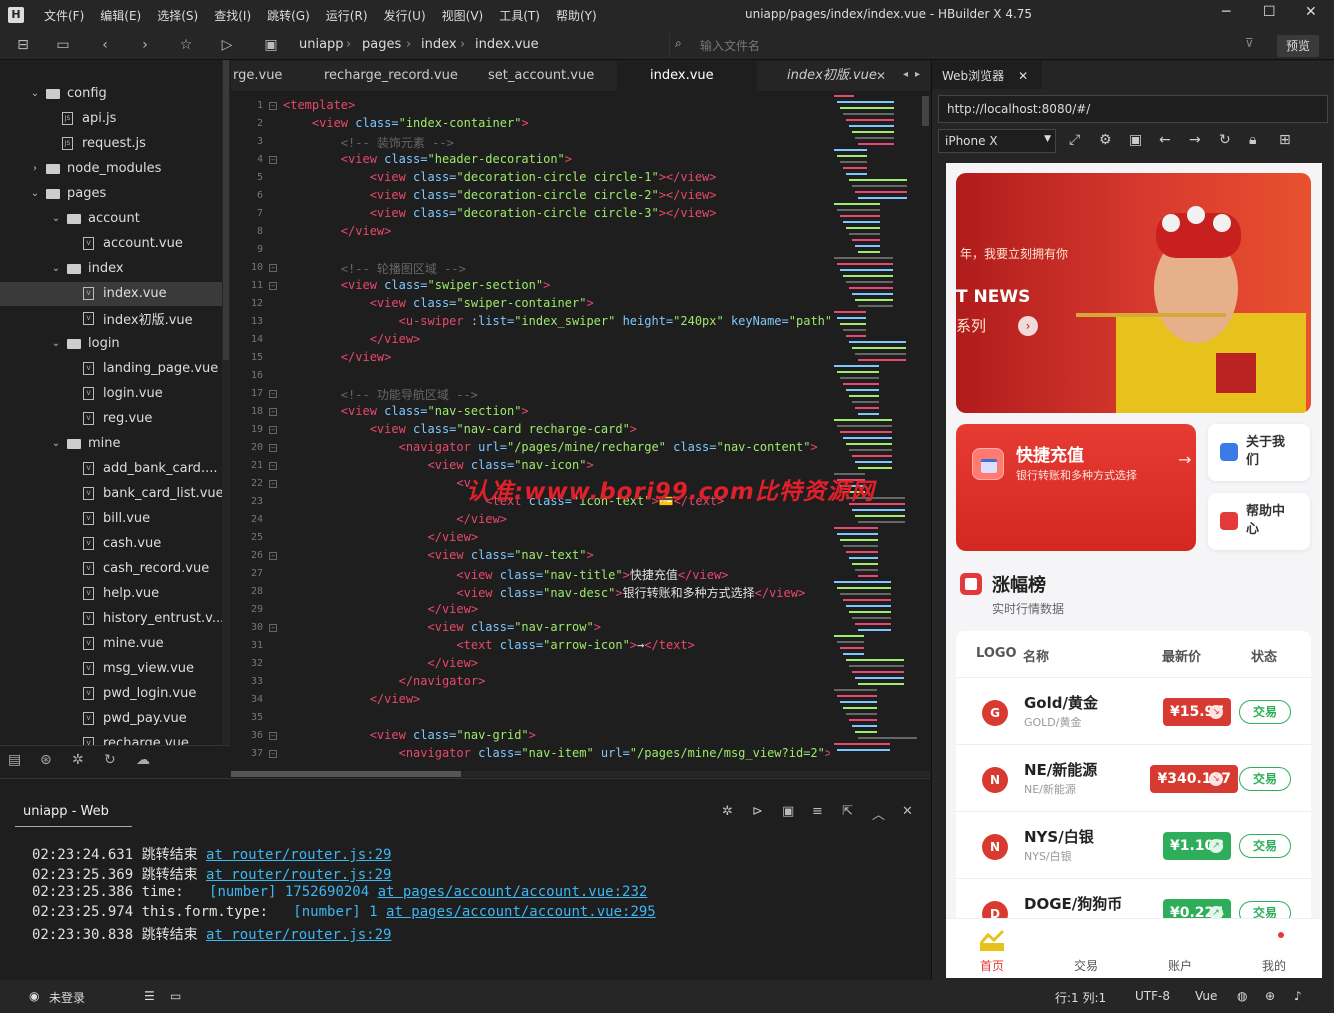  Describe the element at coordinates (1269, 12) in the screenshot. I see `maximize-icon: ☐` at that location.